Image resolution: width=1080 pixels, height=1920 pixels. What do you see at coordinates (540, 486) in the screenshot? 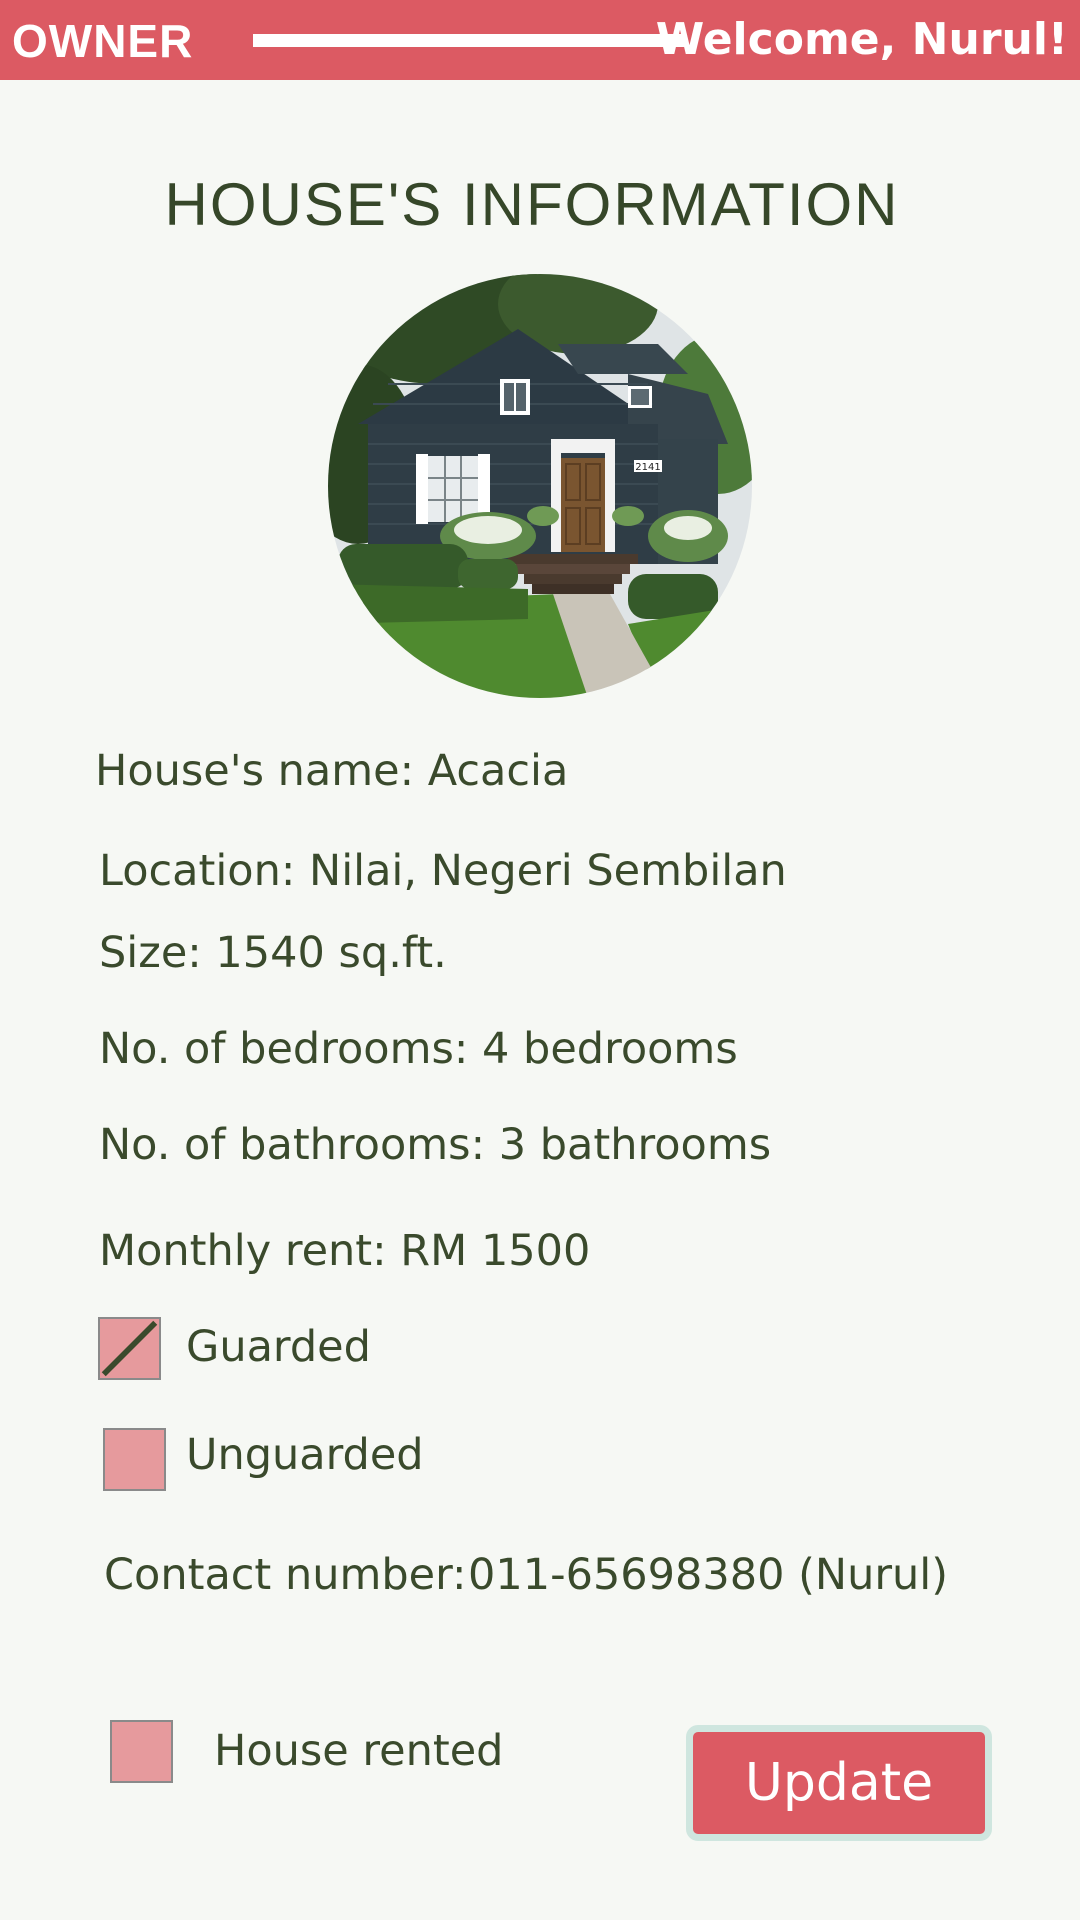
I see `house-photo: 2141` at bounding box center [540, 486].